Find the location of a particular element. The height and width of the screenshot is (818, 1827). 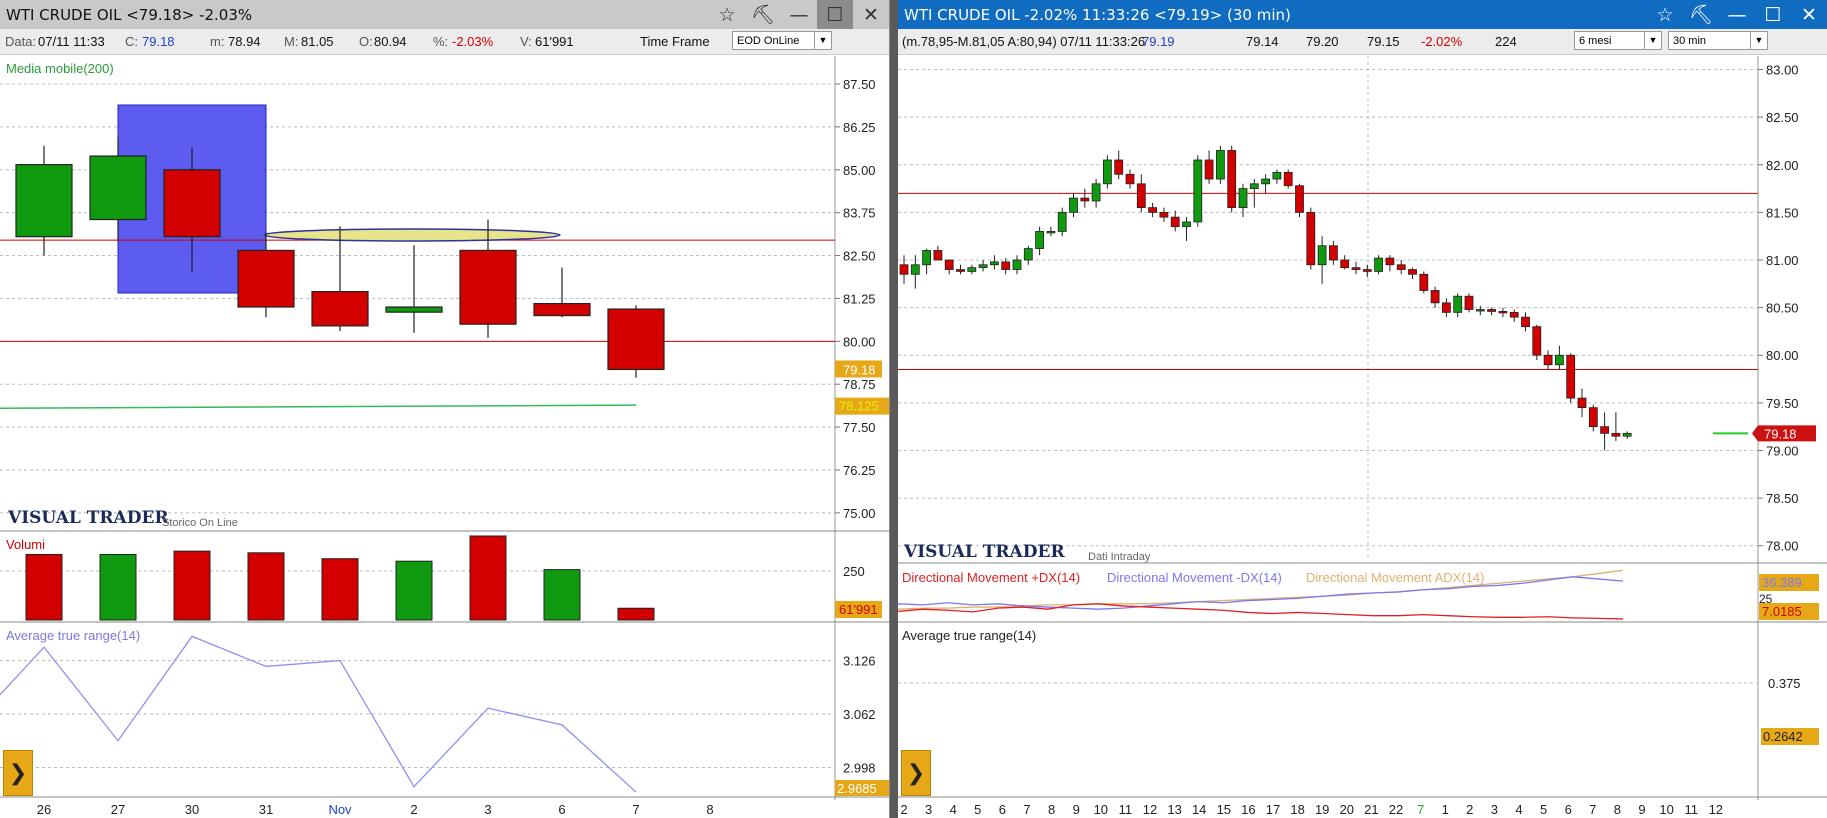

dm-badge-text: 7.0185 is located at coordinates (1782, 611).